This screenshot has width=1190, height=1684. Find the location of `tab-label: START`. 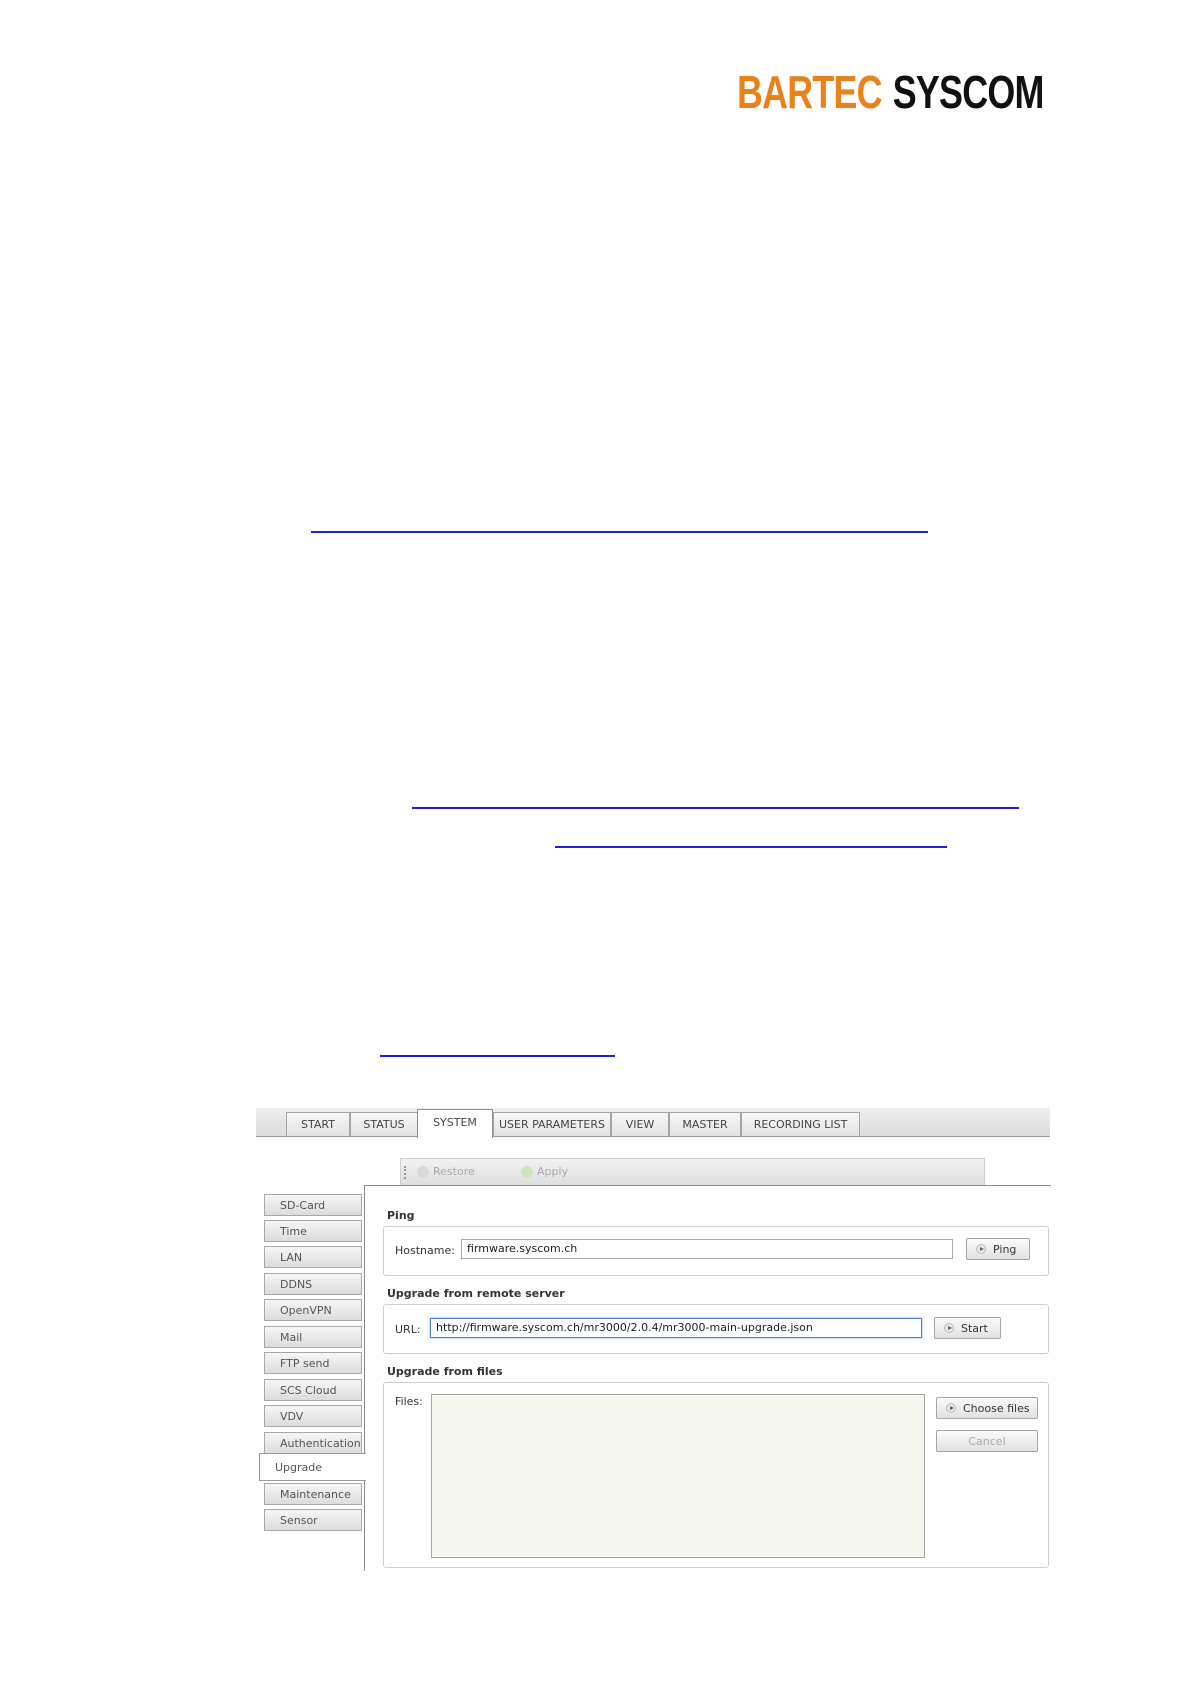

tab-label: START is located at coordinates (318, 1124).